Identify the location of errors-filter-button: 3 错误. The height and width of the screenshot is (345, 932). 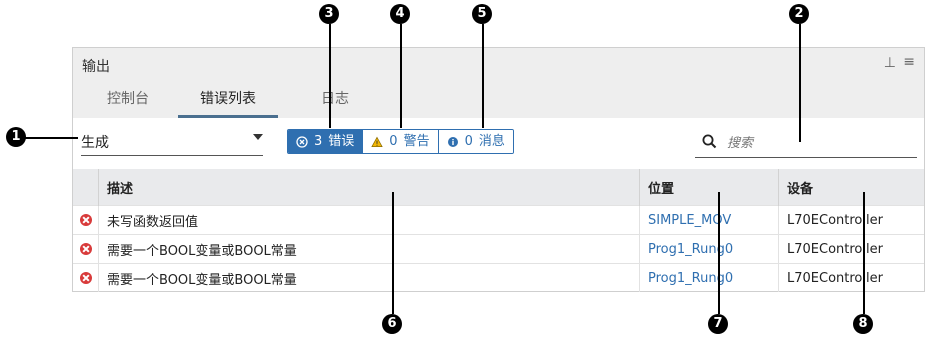
(325, 141).